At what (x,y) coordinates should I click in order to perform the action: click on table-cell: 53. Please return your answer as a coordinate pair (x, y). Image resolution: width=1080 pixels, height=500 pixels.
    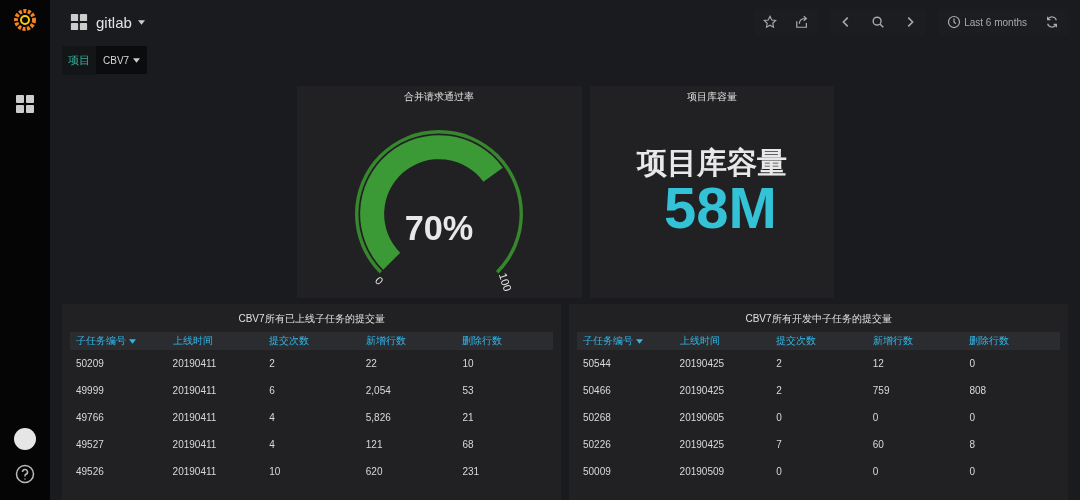
    Looking at the image, I should click on (468, 390).